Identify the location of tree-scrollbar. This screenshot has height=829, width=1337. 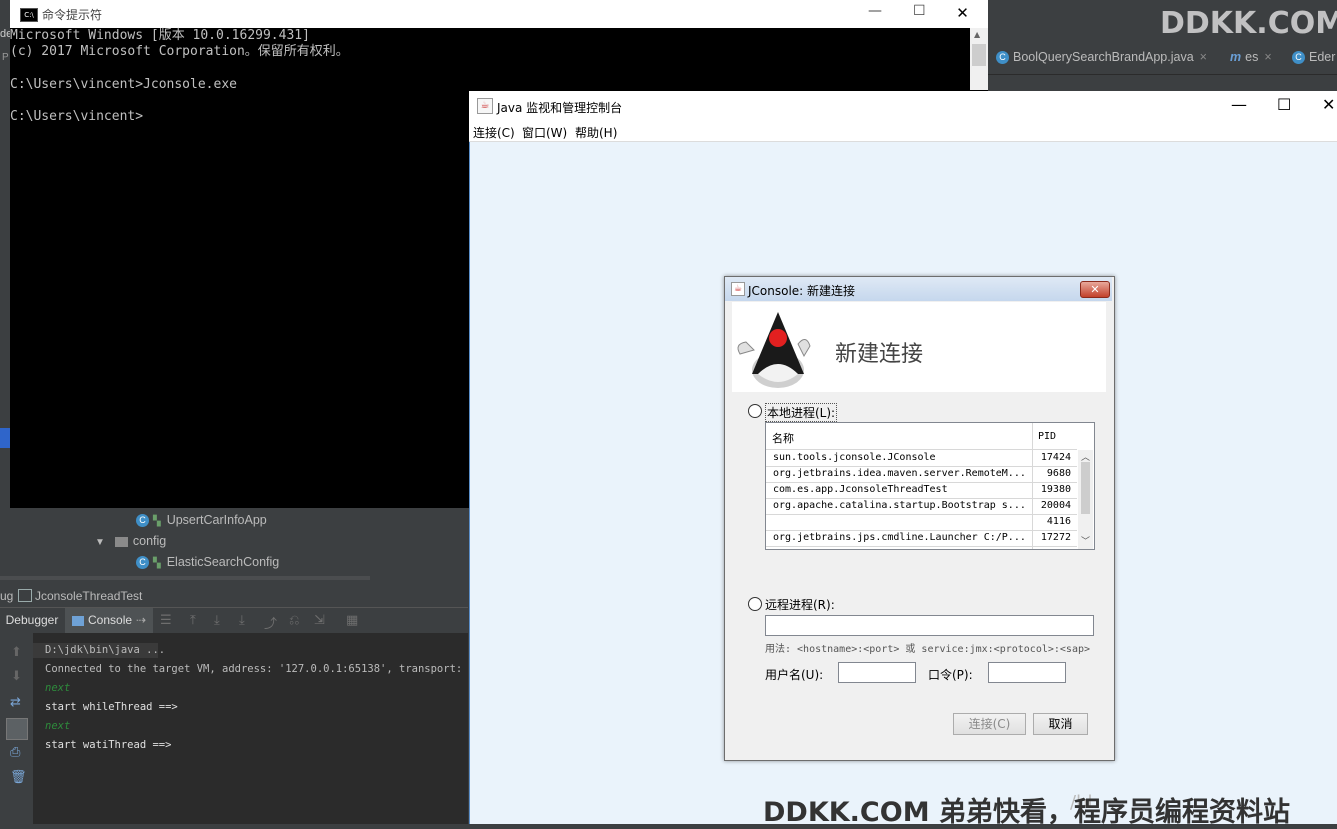
(185, 578).